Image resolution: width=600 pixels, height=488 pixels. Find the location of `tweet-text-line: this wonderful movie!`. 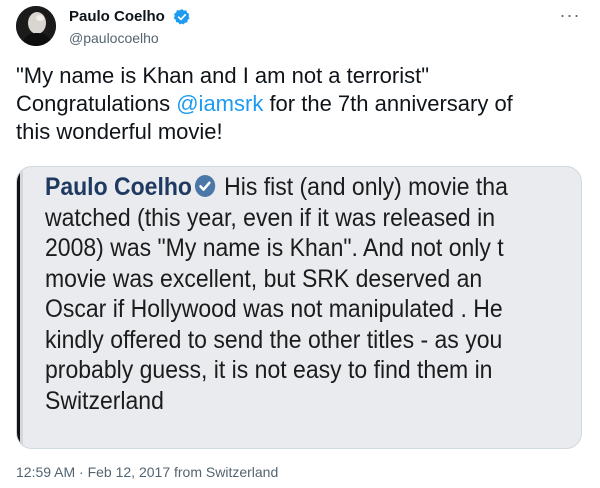

tweet-text-line: this wonderful movie! is located at coordinates (119, 131).